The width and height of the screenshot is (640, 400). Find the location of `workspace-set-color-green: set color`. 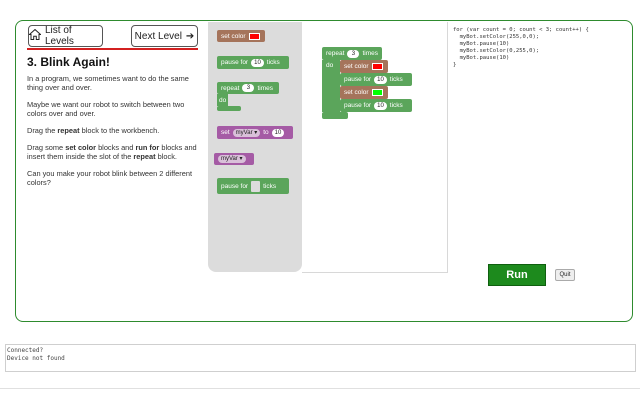

workspace-set-color-green: set color is located at coordinates (364, 92).